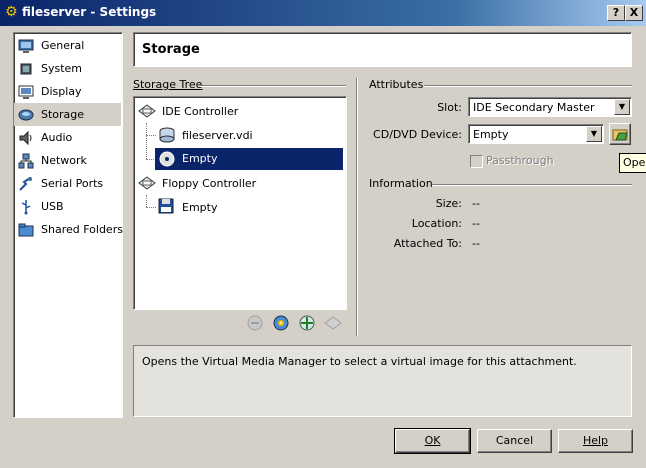 The width and height of the screenshot is (646, 468). Describe the element at coordinates (63, 45) in the screenshot. I see `nav-label: General` at that location.